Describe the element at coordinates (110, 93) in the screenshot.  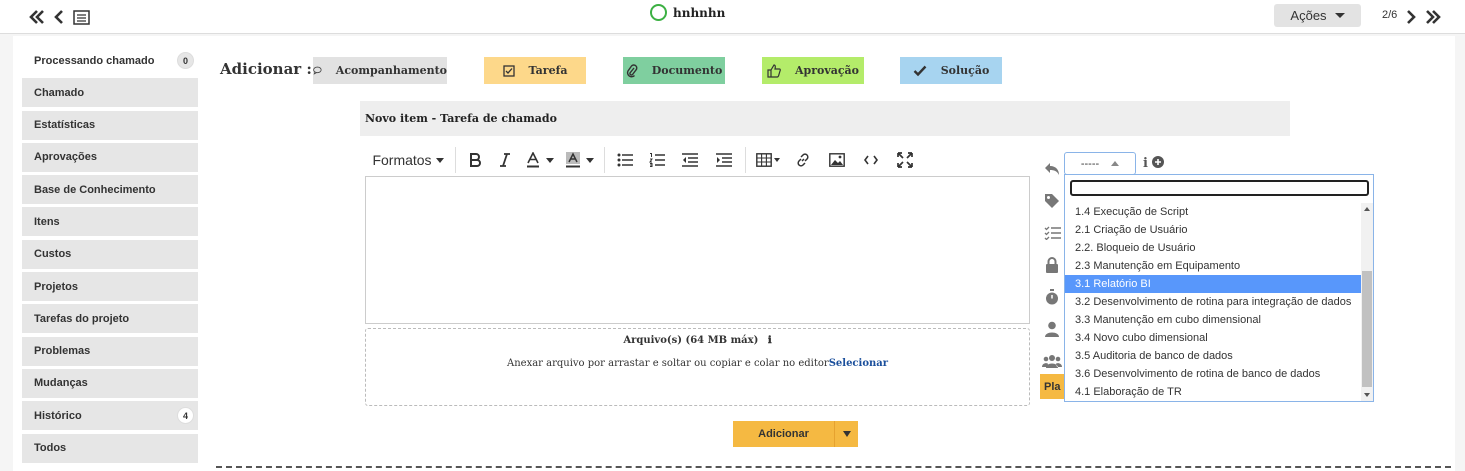
I see `sidebar-item-chamado: Chamado` at that location.